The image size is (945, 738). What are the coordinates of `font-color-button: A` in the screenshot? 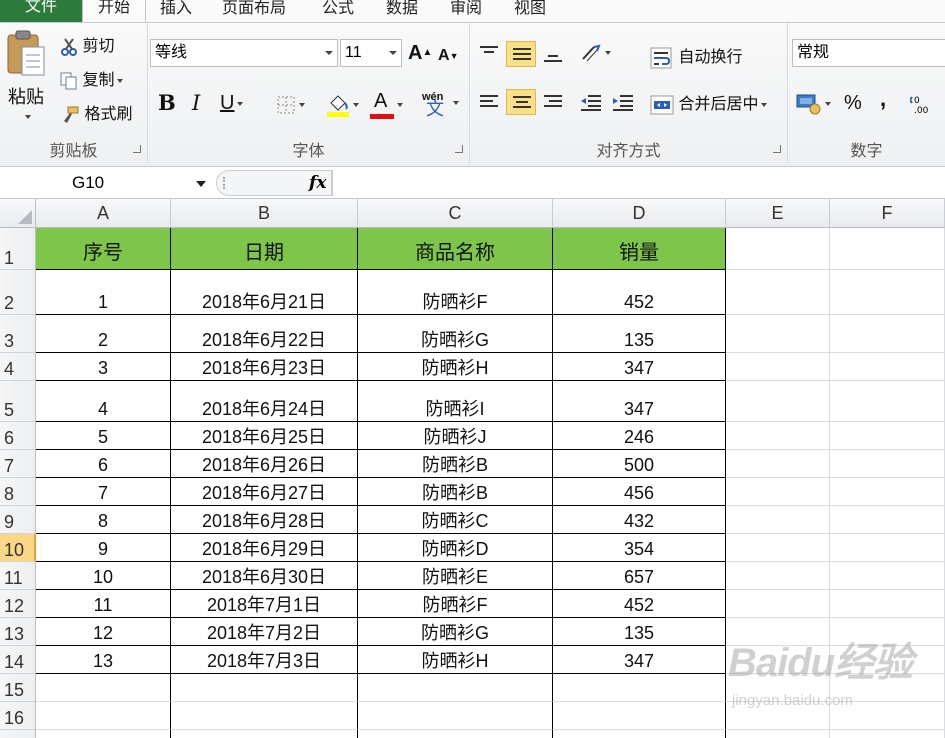 It's located at (386, 105).